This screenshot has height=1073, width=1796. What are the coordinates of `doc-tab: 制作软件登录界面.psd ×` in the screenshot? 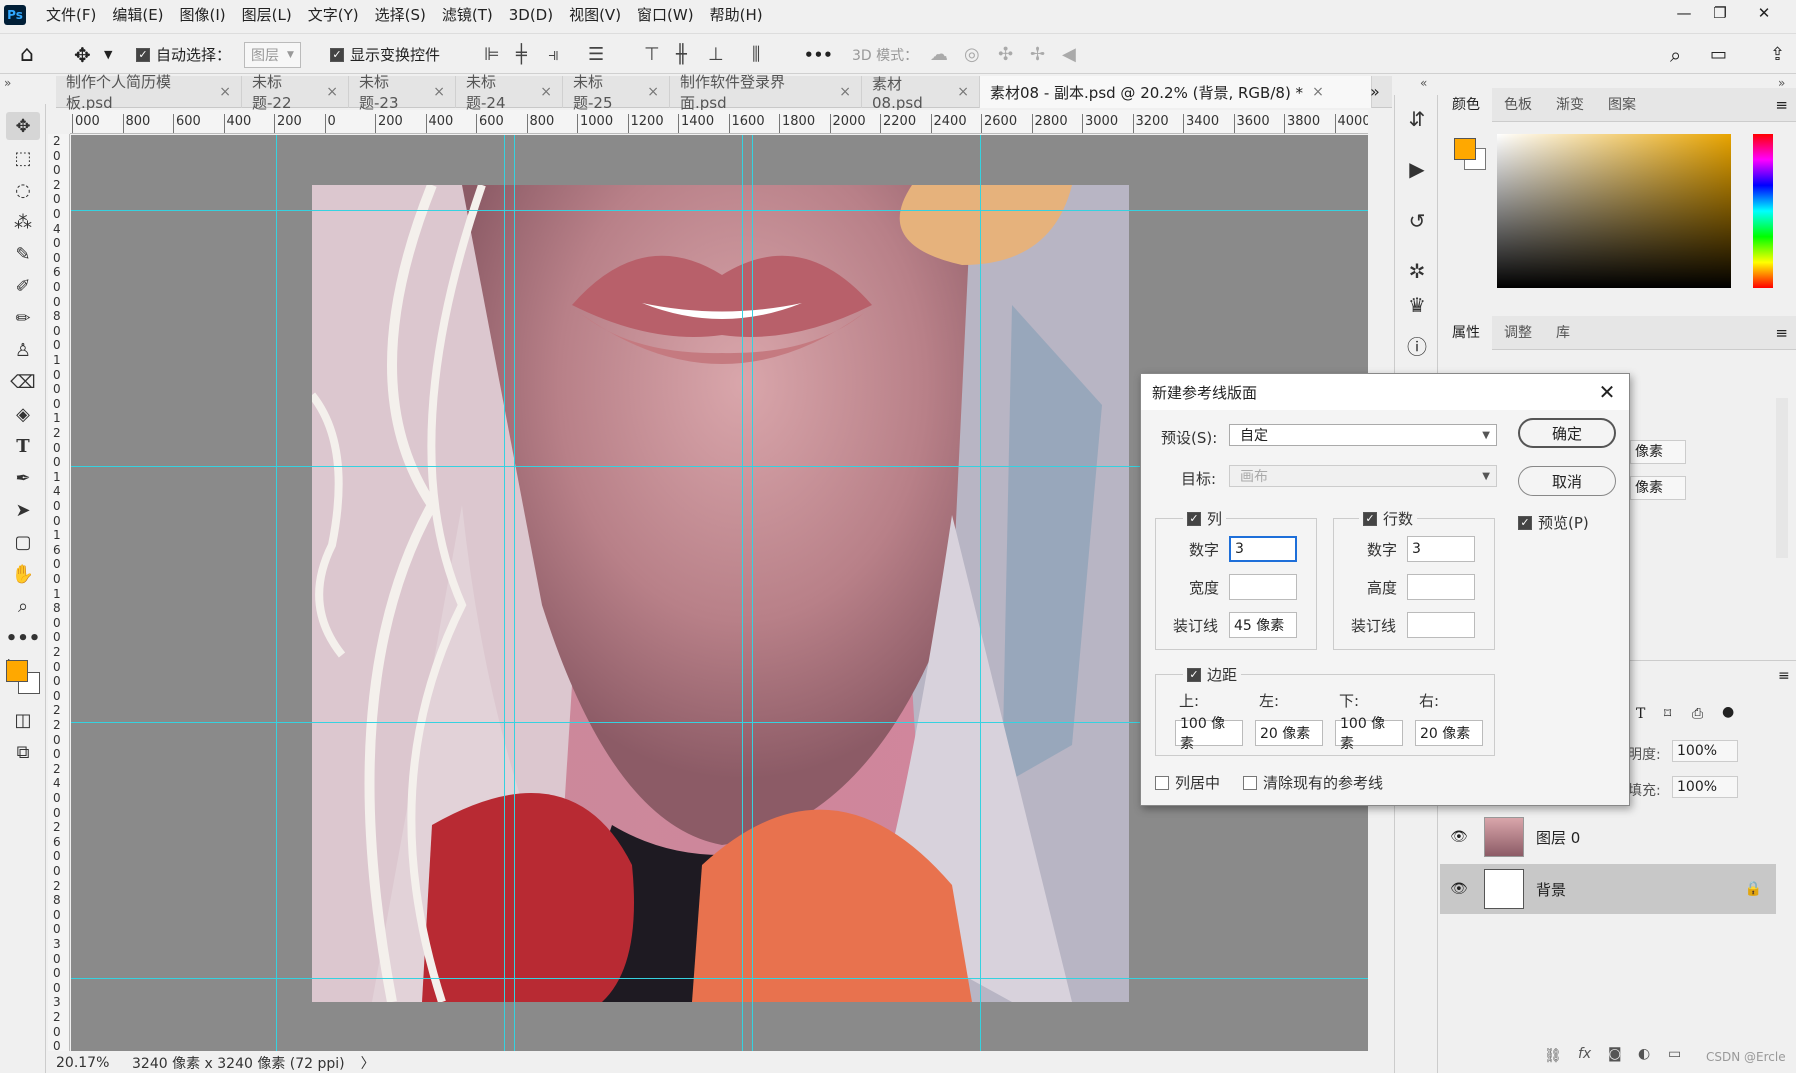 It's located at (766, 92).